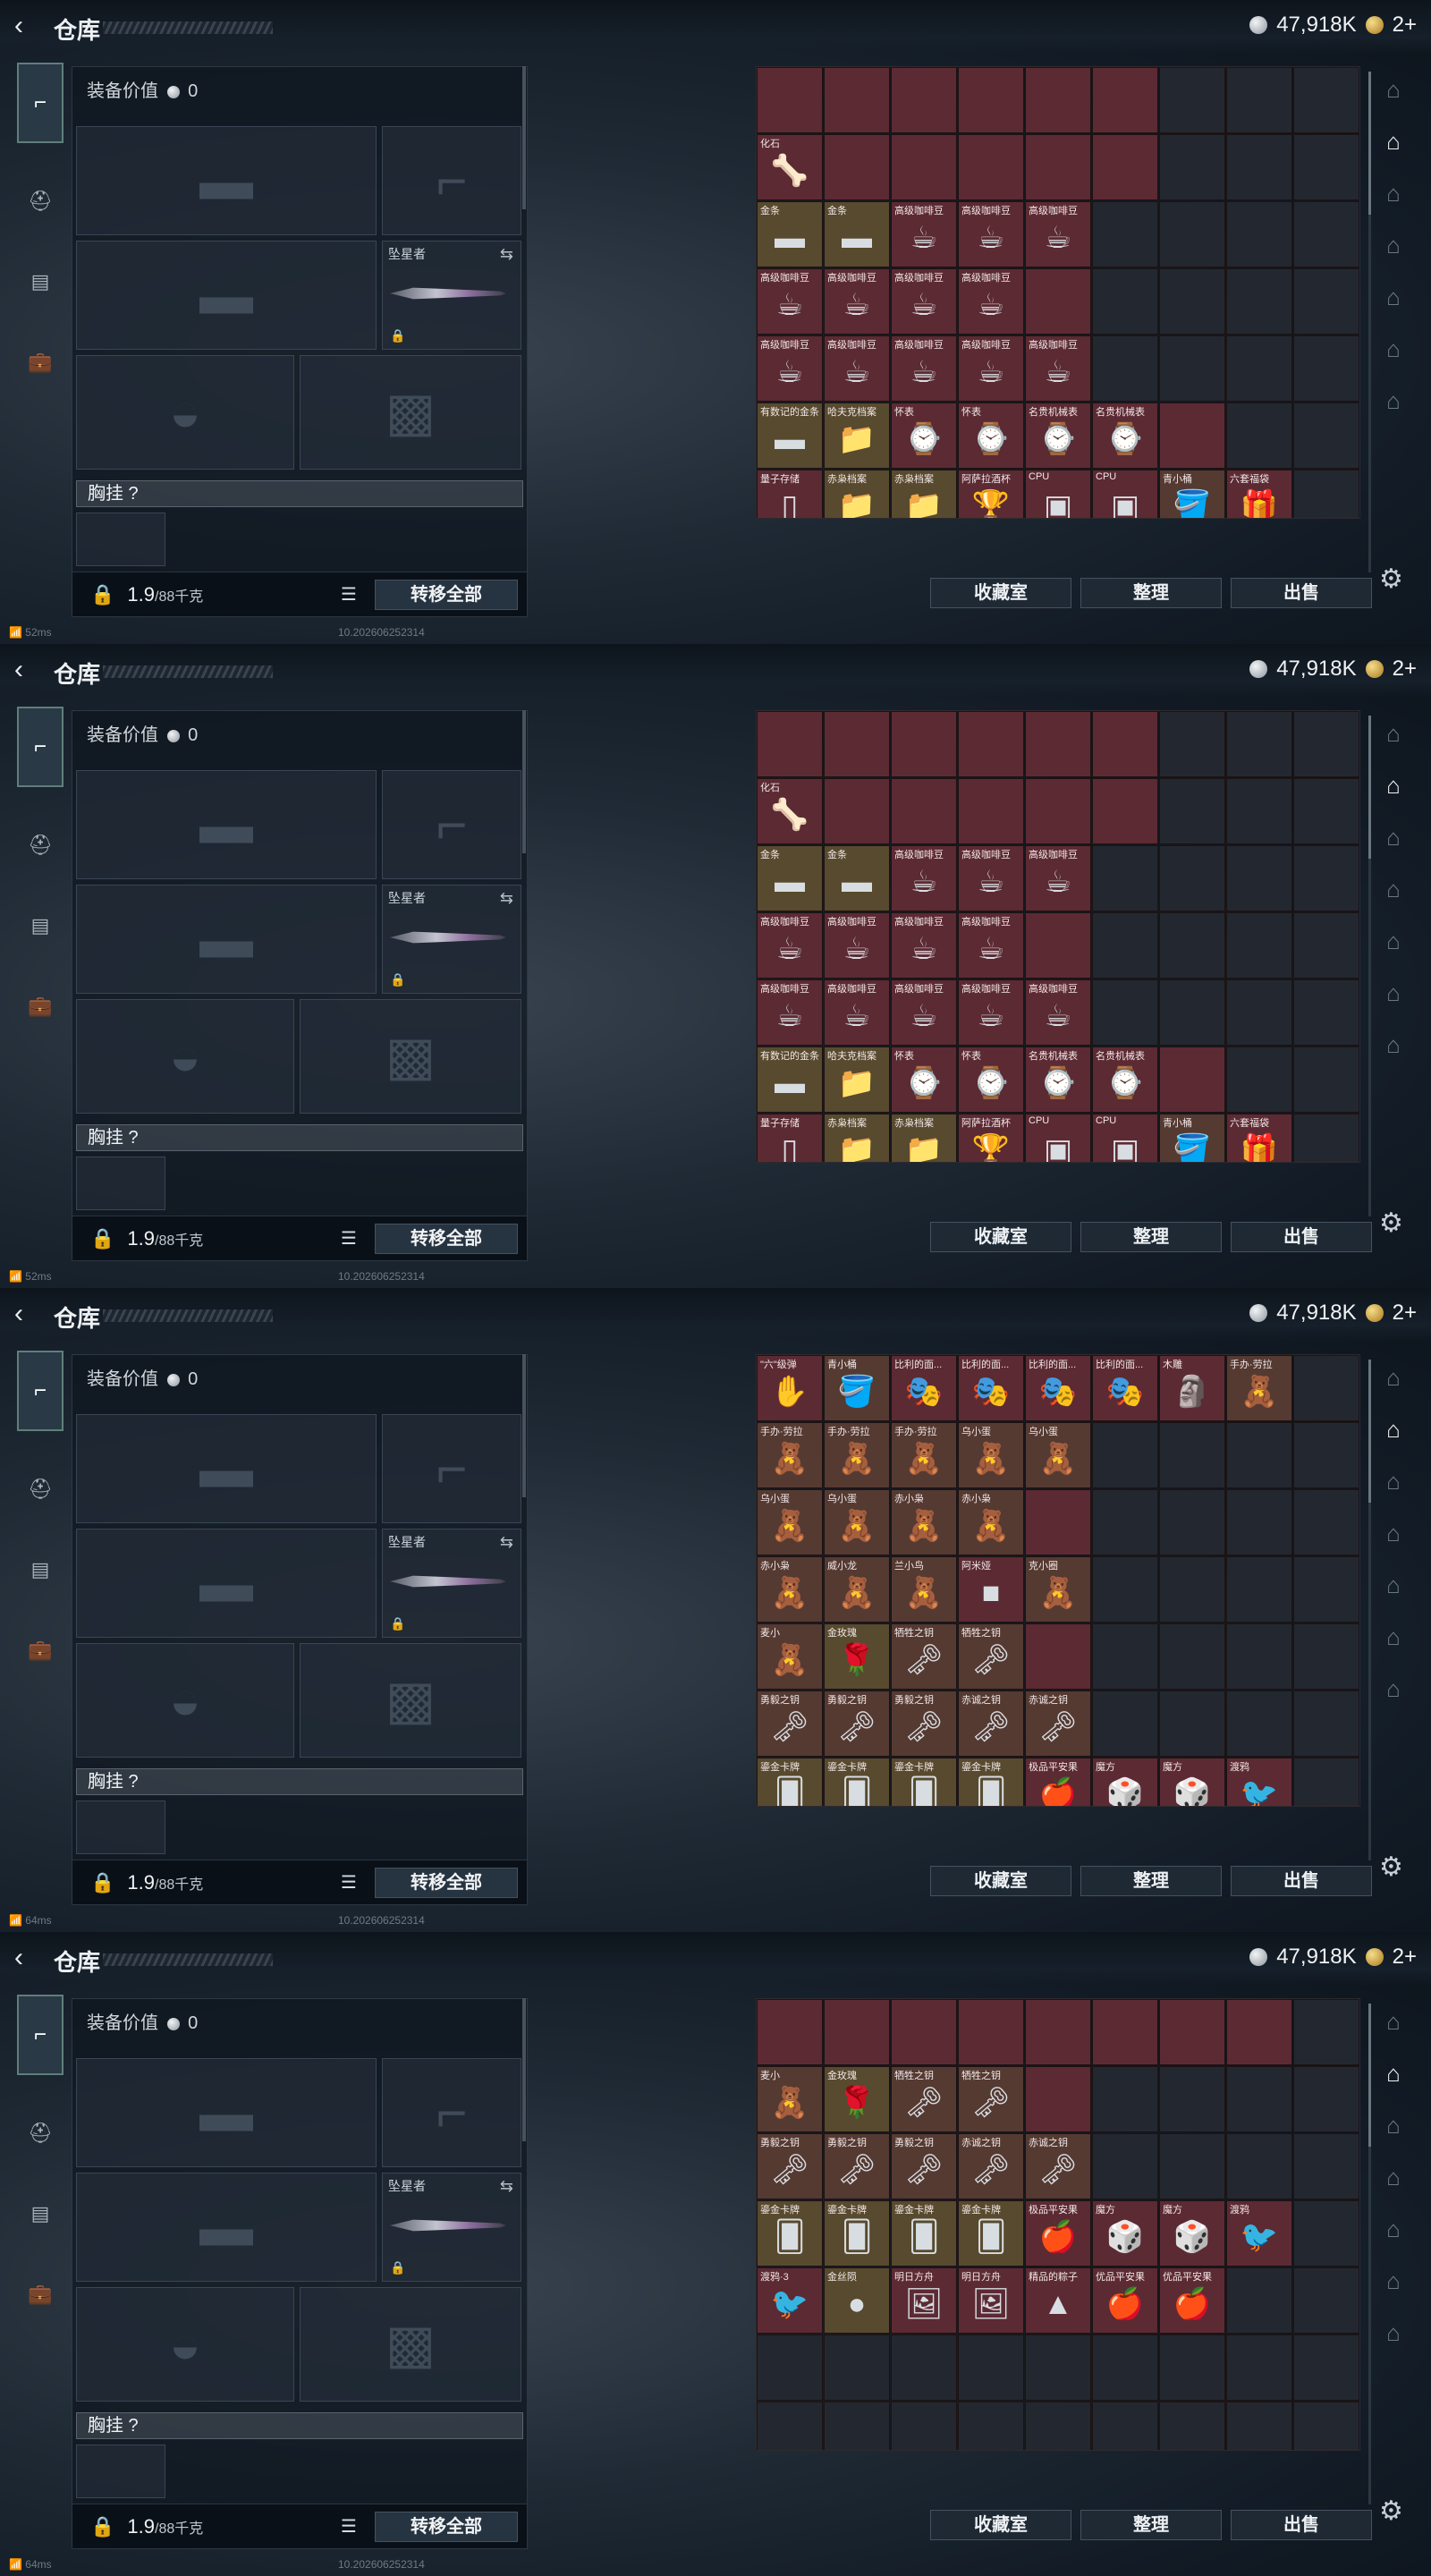 The height and width of the screenshot is (2576, 1431). Describe the element at coordinates (1058, 2300) in the screenshot. I see `inventory-item: 精品的粽子 ▲` at that location.